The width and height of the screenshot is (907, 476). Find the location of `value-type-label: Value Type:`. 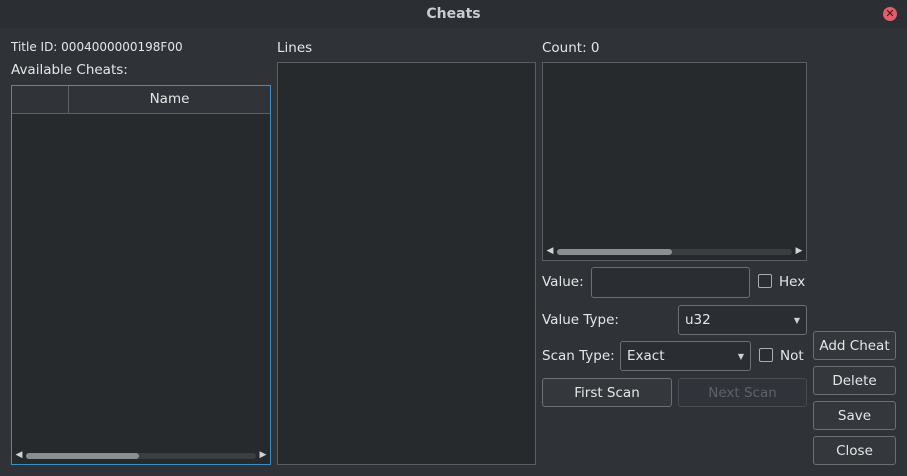

value-type-label: Value Type: is located at coordinates (580, 320).